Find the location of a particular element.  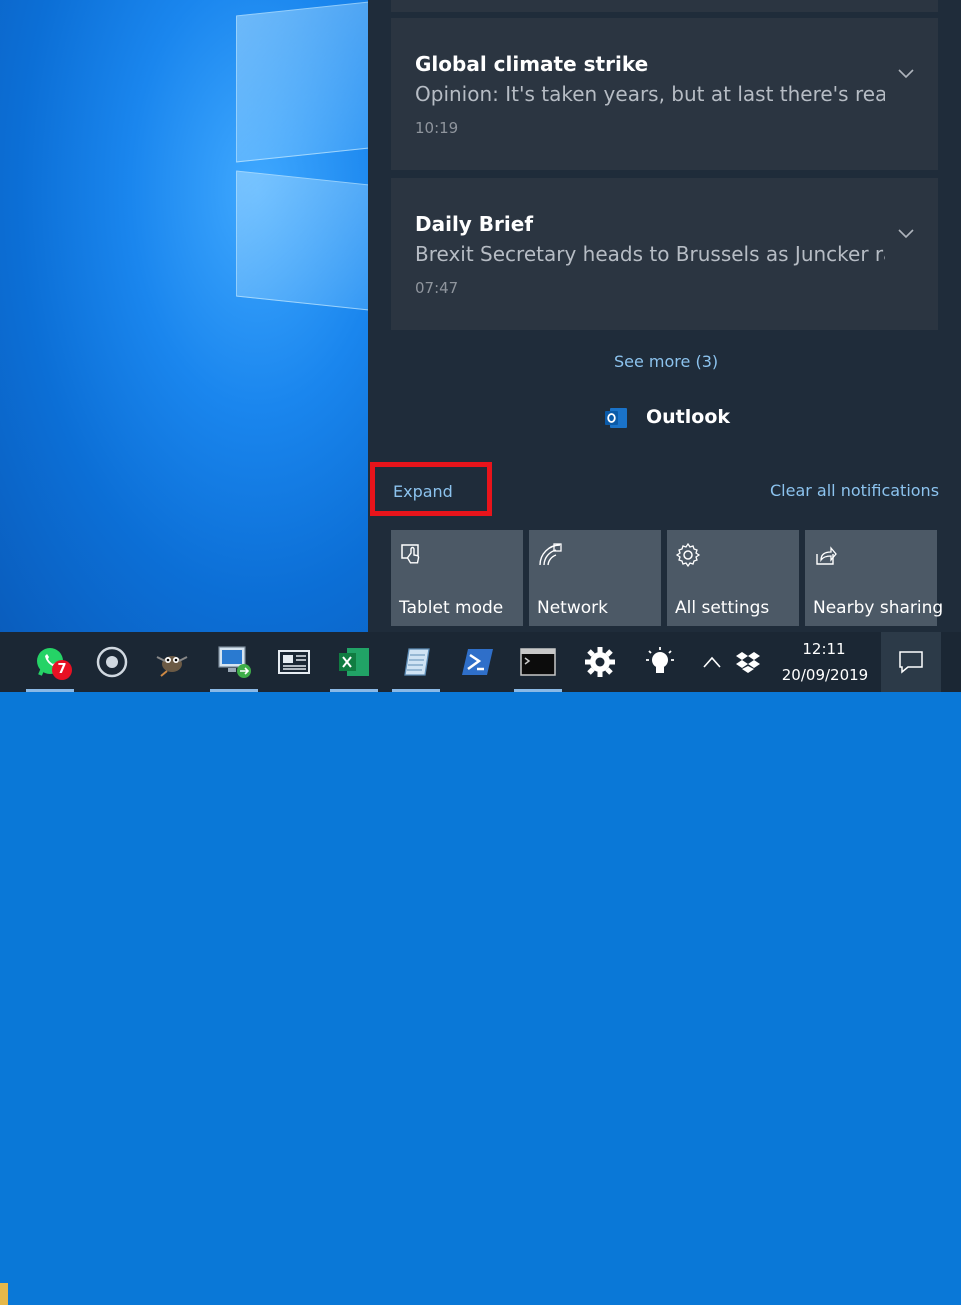

news-icon is located at coordinates (294, 662).